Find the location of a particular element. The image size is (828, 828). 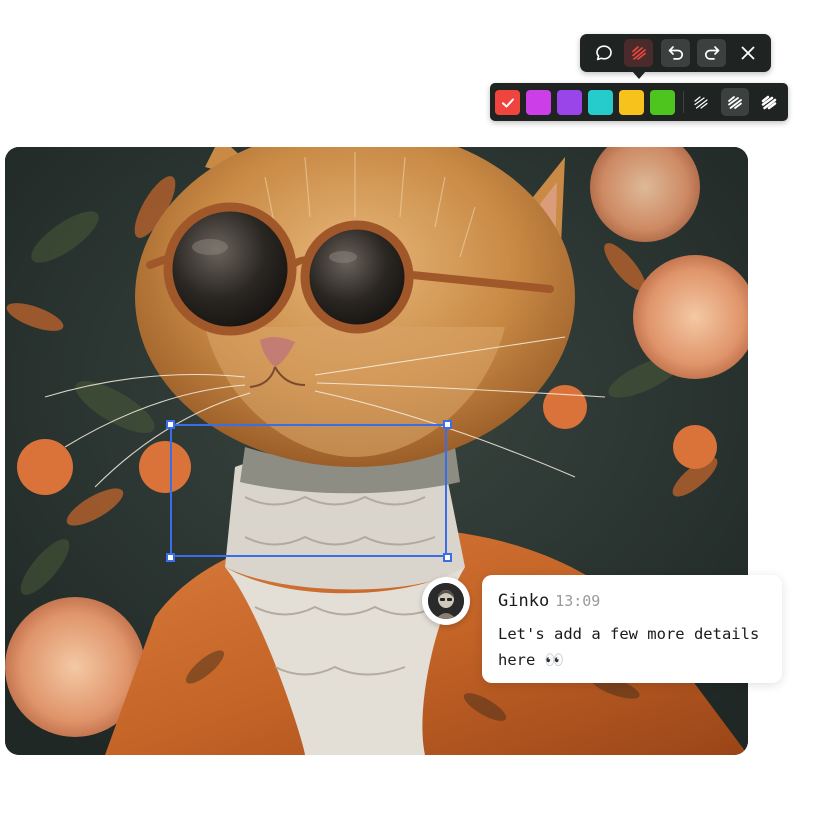

avatar-image is located at coordinates (446, 601).